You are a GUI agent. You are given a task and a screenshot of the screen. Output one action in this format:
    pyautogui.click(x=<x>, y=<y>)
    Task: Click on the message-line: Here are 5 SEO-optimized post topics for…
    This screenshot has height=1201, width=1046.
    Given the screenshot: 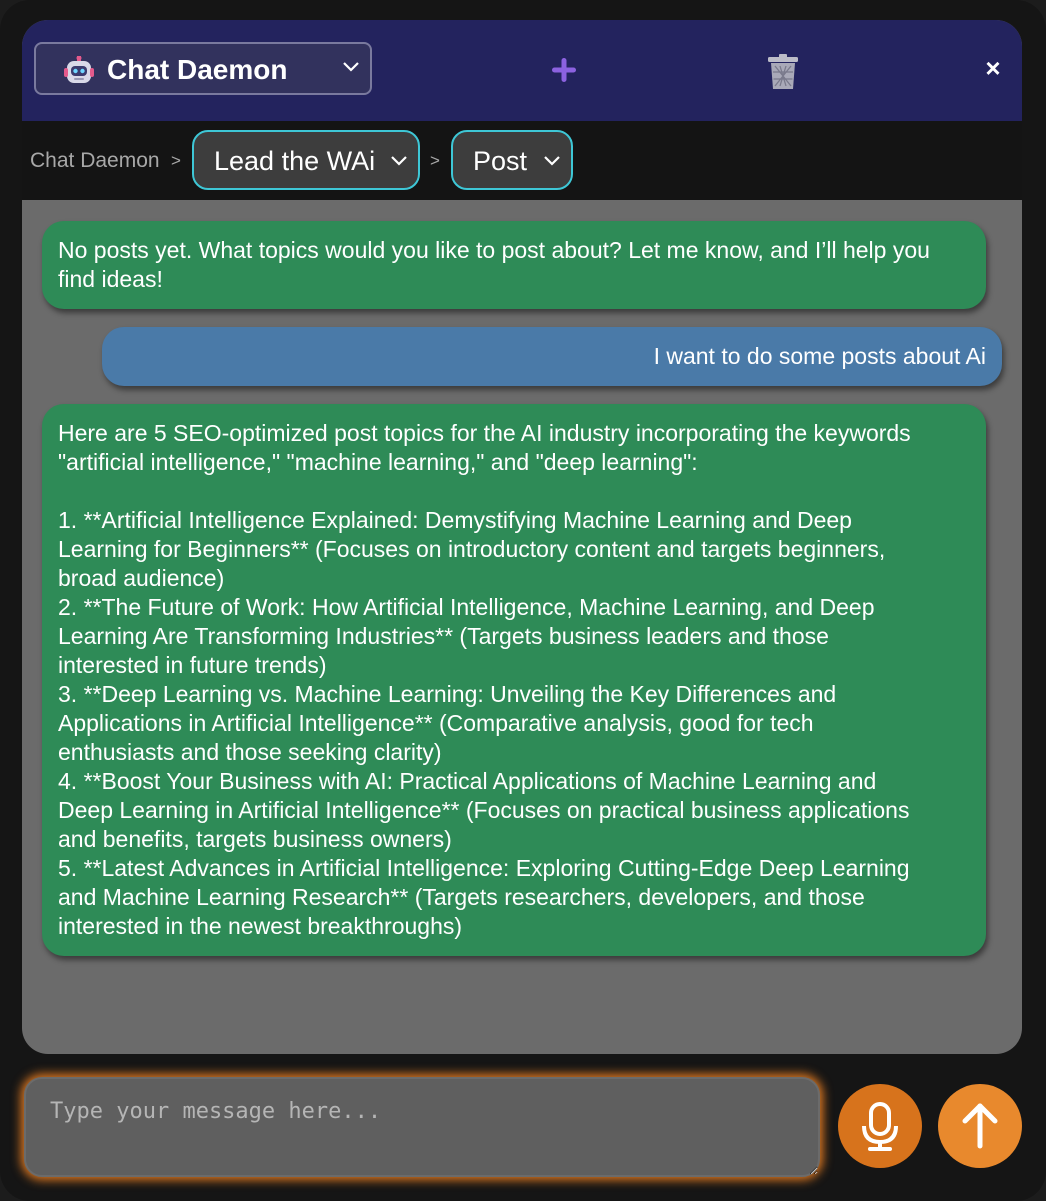 What is the action you would take?
    pyautogui.click(x=484, y=433)
    